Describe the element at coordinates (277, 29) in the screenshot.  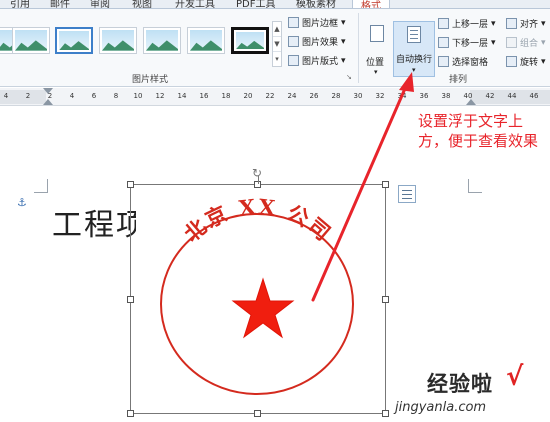
I see `chevron-up-icon: ▲` at that location.